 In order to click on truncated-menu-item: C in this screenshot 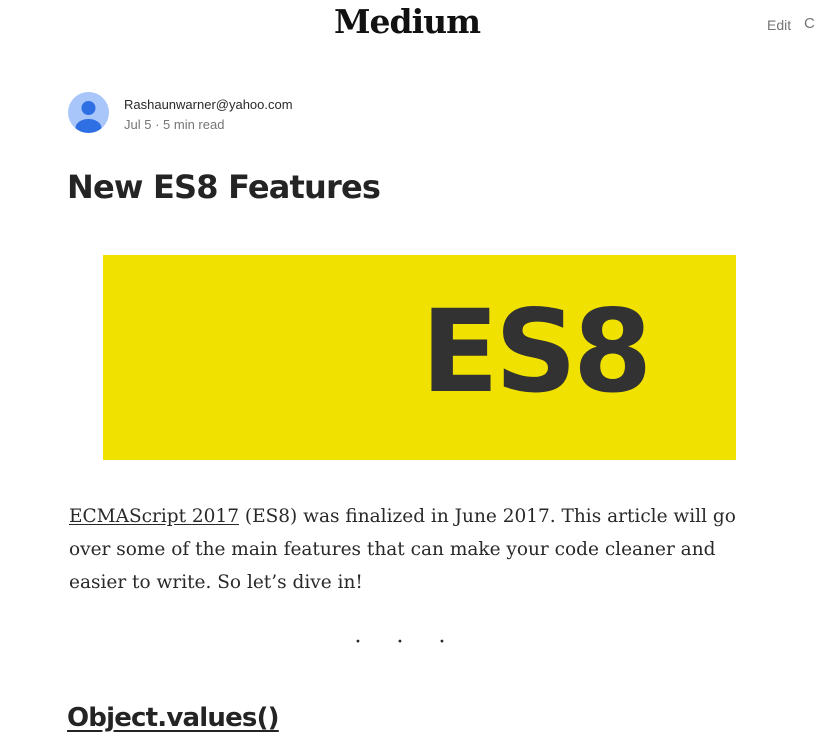, I will do `click(809, 23)`.